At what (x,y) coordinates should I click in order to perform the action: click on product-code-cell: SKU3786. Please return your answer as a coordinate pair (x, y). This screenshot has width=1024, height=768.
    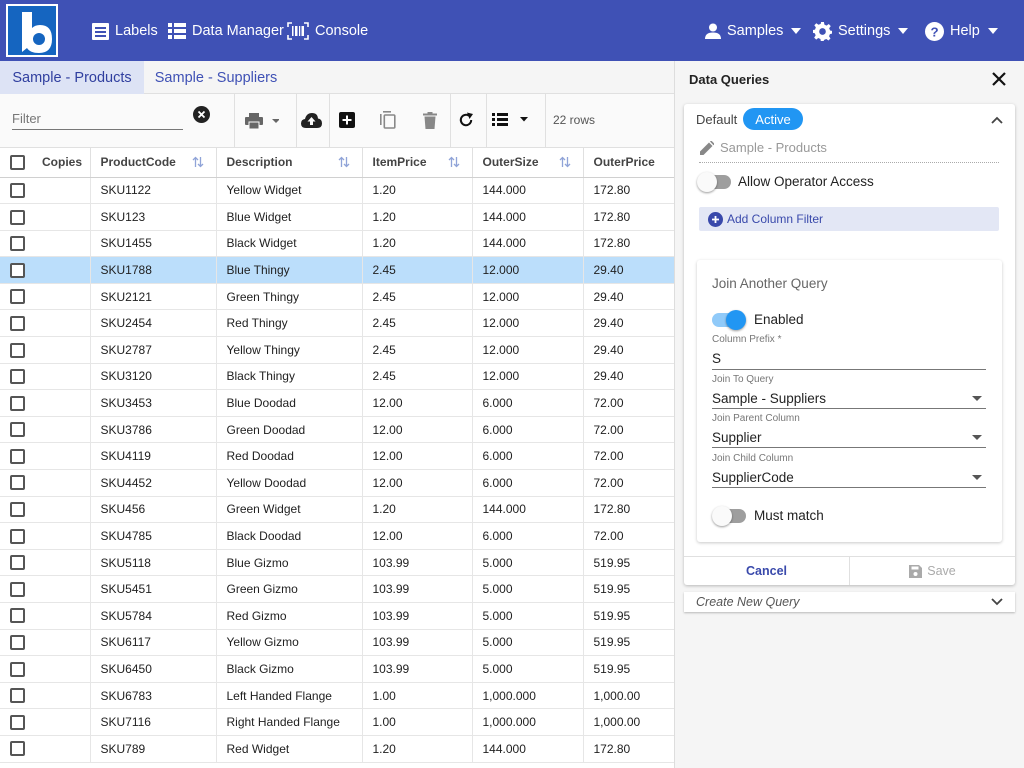
    Looking at the image, I should click on (153, 430).